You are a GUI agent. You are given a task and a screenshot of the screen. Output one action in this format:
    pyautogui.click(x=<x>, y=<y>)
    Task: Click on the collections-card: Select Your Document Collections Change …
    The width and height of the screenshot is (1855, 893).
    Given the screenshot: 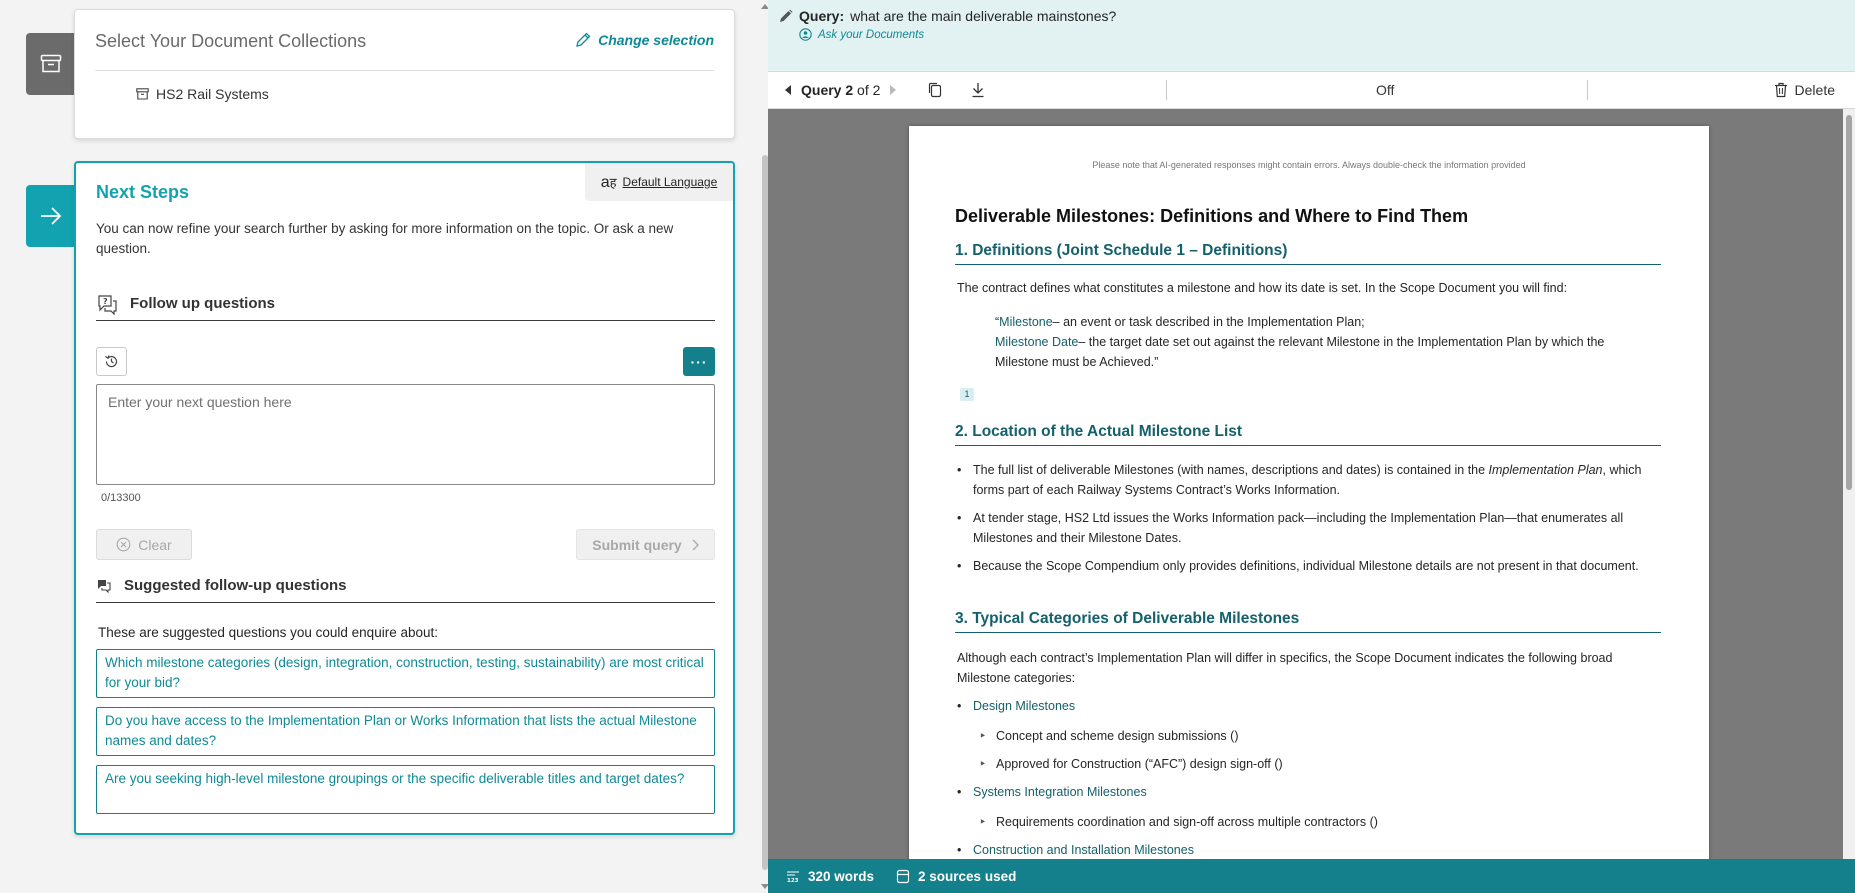 What is the action you would take?
    pyautogui.click(x=404, y=74)
    